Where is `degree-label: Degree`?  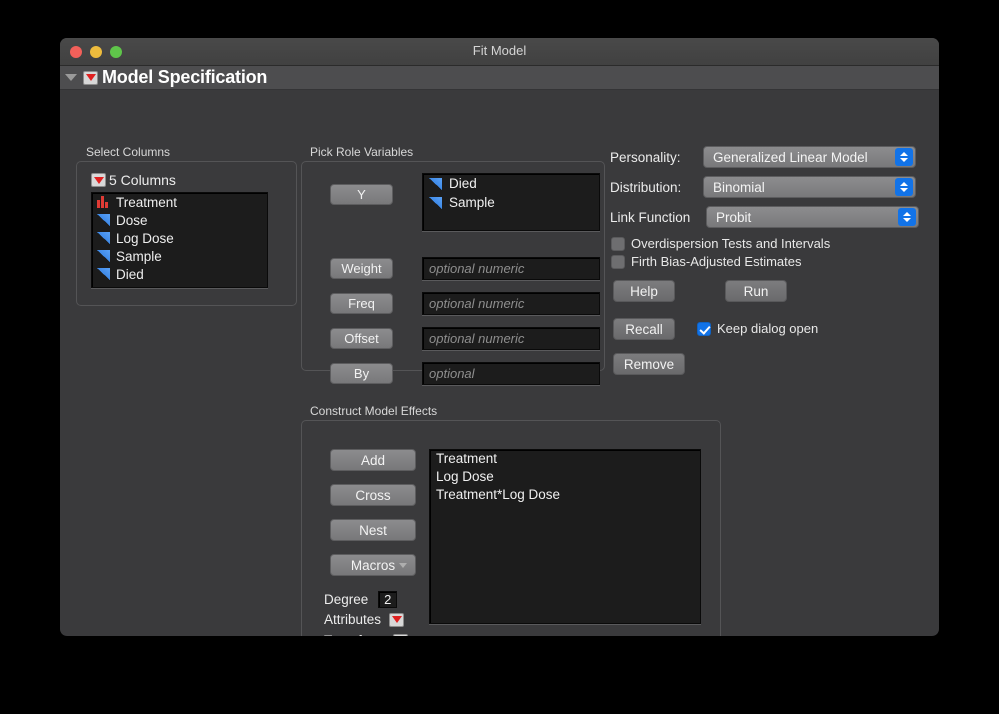 degree-label: Degree is located at coordinates (346, 599).